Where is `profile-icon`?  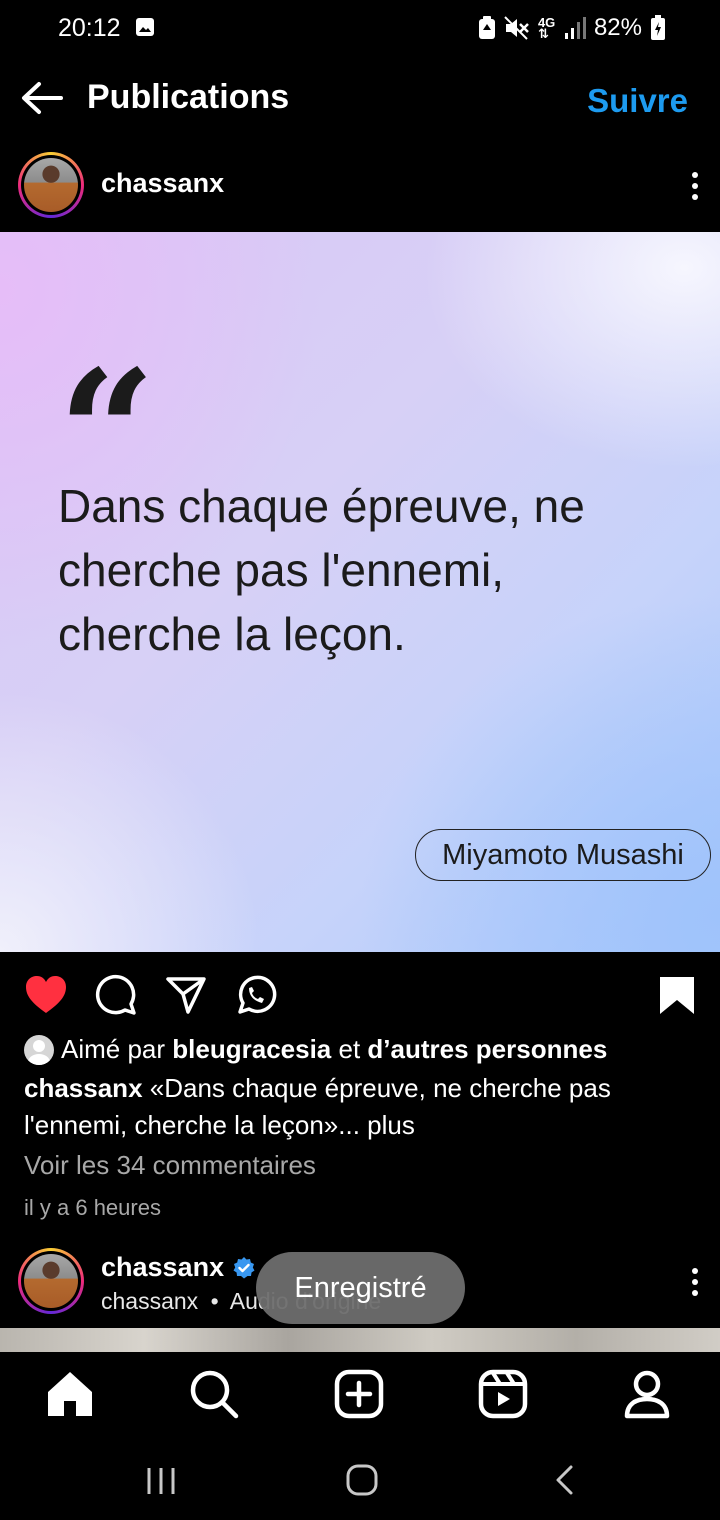
profile-icon is located at coordinates (647, 1394).